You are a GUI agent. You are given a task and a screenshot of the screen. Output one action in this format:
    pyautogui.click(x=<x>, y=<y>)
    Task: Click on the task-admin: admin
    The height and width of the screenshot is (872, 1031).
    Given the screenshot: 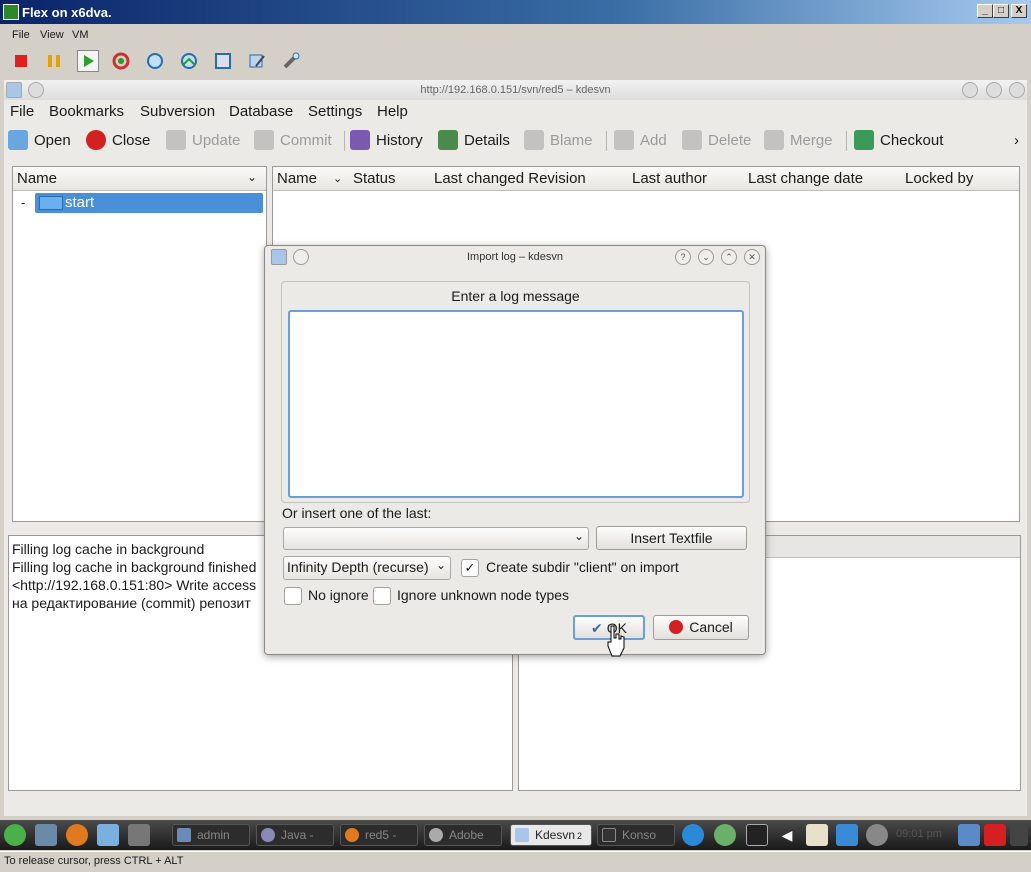 What is the action you would take?
    pyautogui.click(x=211, y=835)
    